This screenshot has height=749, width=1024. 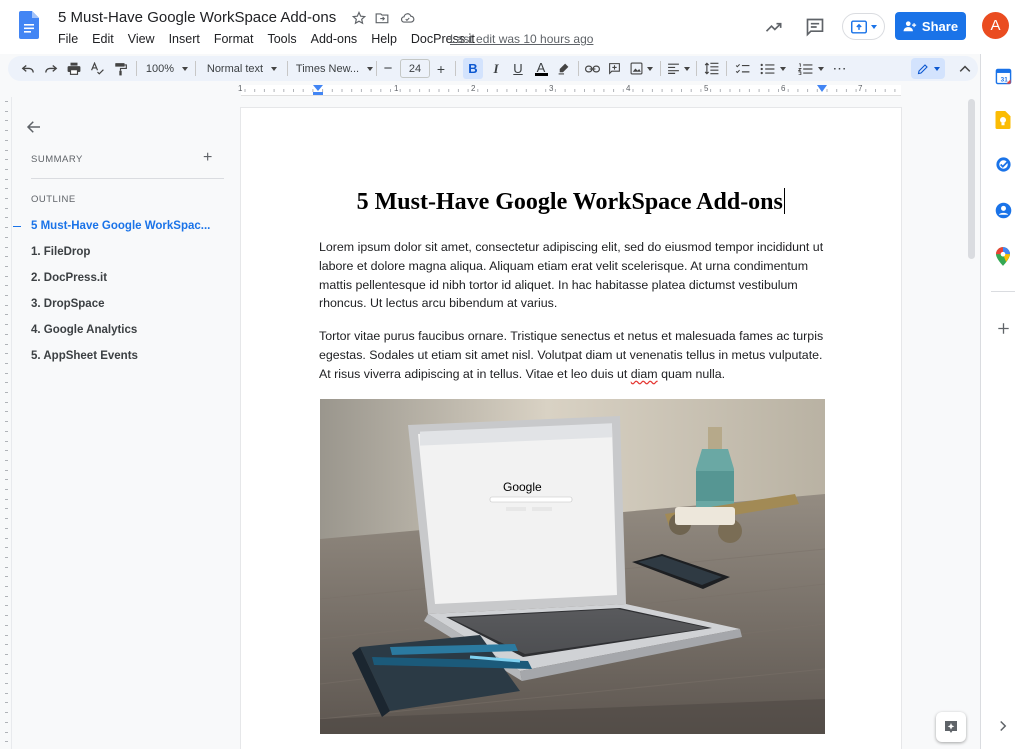 What do you see at coordinates (922, 68) in the screenshot?
I see `pencil-icon` at bounding box center [922, 68].